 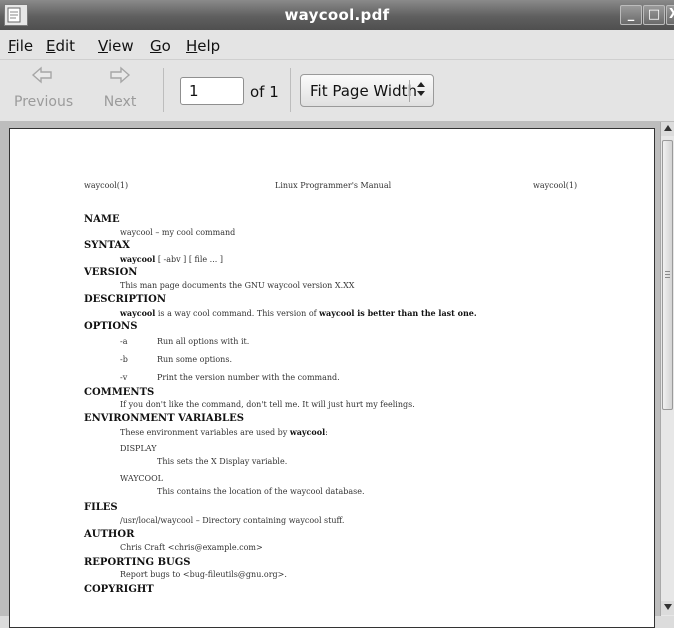 I want to click on scroll-up-button, so click(x=667, y=129).